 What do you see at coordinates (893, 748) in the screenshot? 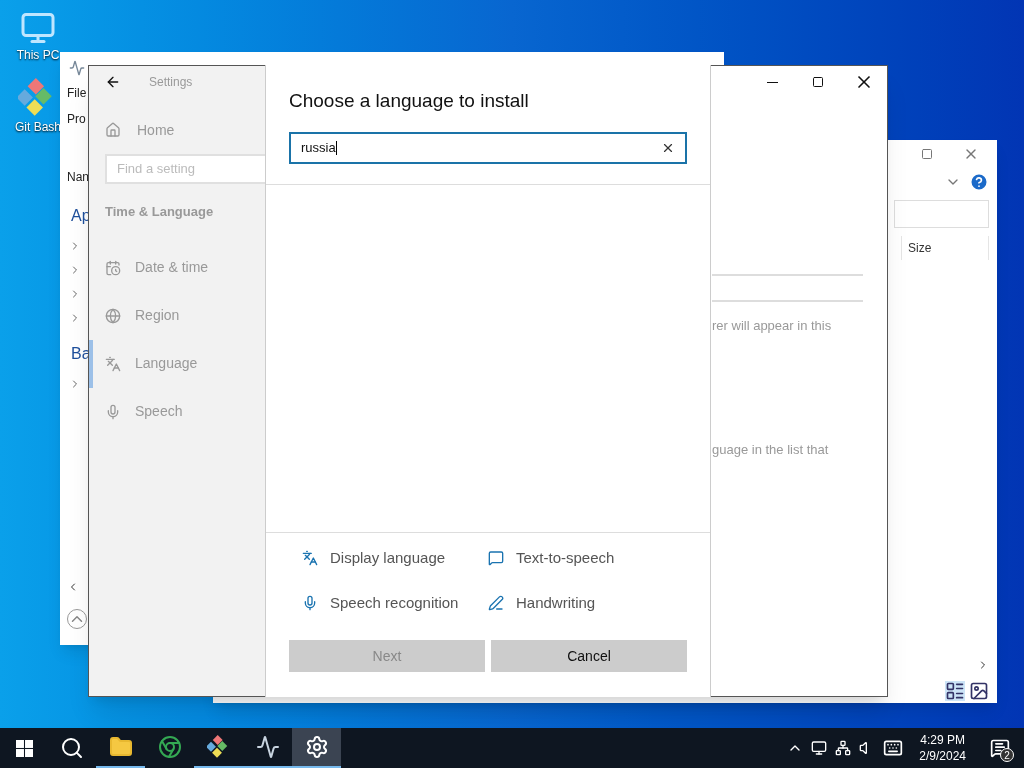
I see `keyboard-icon` at bounding box center [893, 748].